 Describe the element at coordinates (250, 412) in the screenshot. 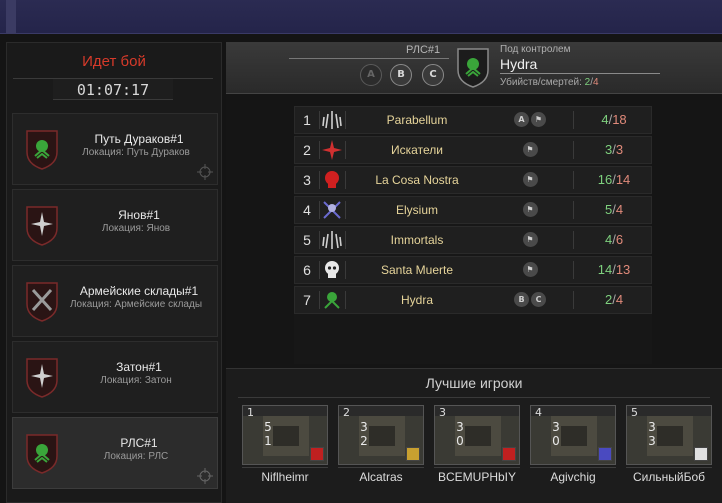

I see `player-rank: 1` at that location.